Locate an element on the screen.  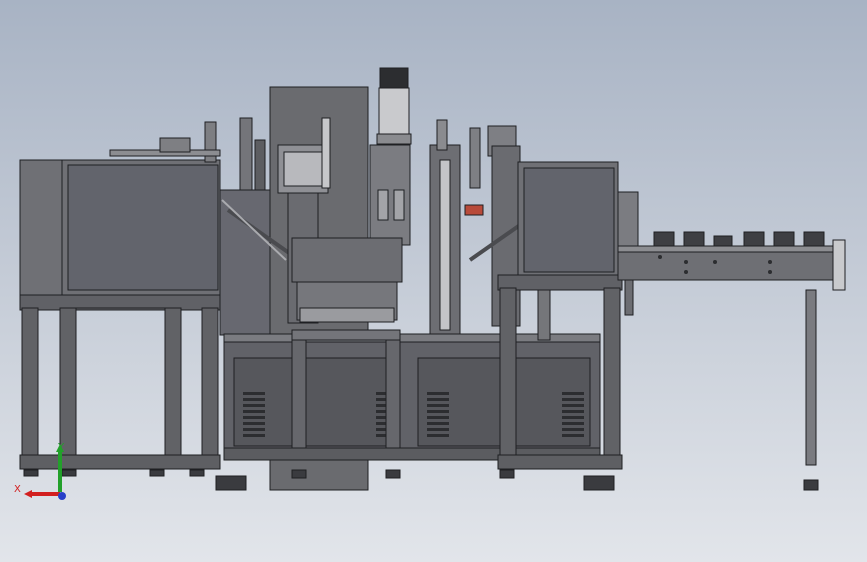
conveyor-left-support is located at coordinates (629, 297).